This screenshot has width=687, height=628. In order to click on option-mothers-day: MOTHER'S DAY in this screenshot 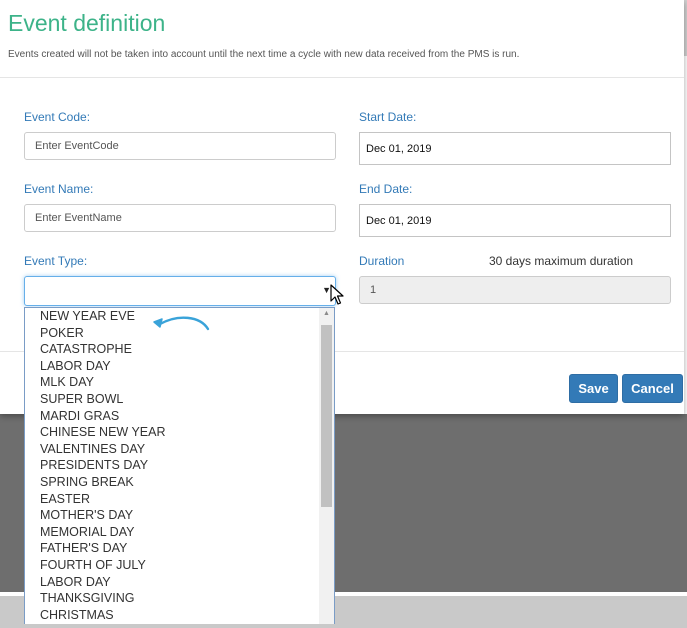, I will do `click(172, 515)`.